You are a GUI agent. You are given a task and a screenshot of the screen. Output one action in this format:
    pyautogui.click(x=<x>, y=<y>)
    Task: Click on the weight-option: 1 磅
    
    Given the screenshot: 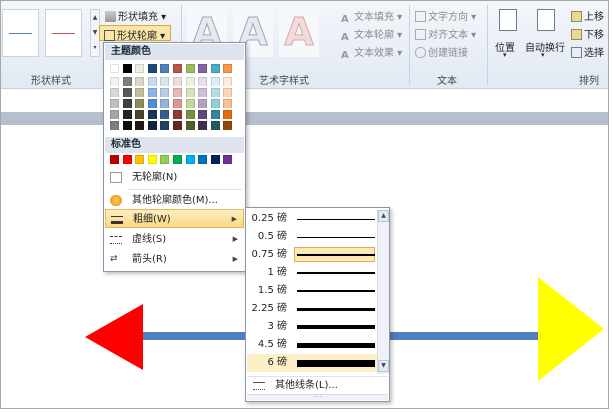 What is the action you would take?
    pyautogui.click(x=312, y=273)
    